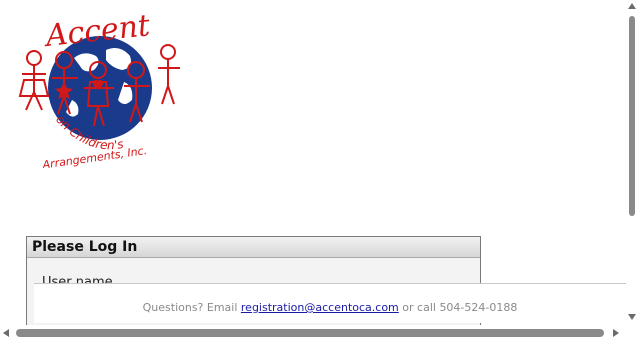 The image size is (640, 341). I want to click on scrollbar-corner, so click(633, 333).